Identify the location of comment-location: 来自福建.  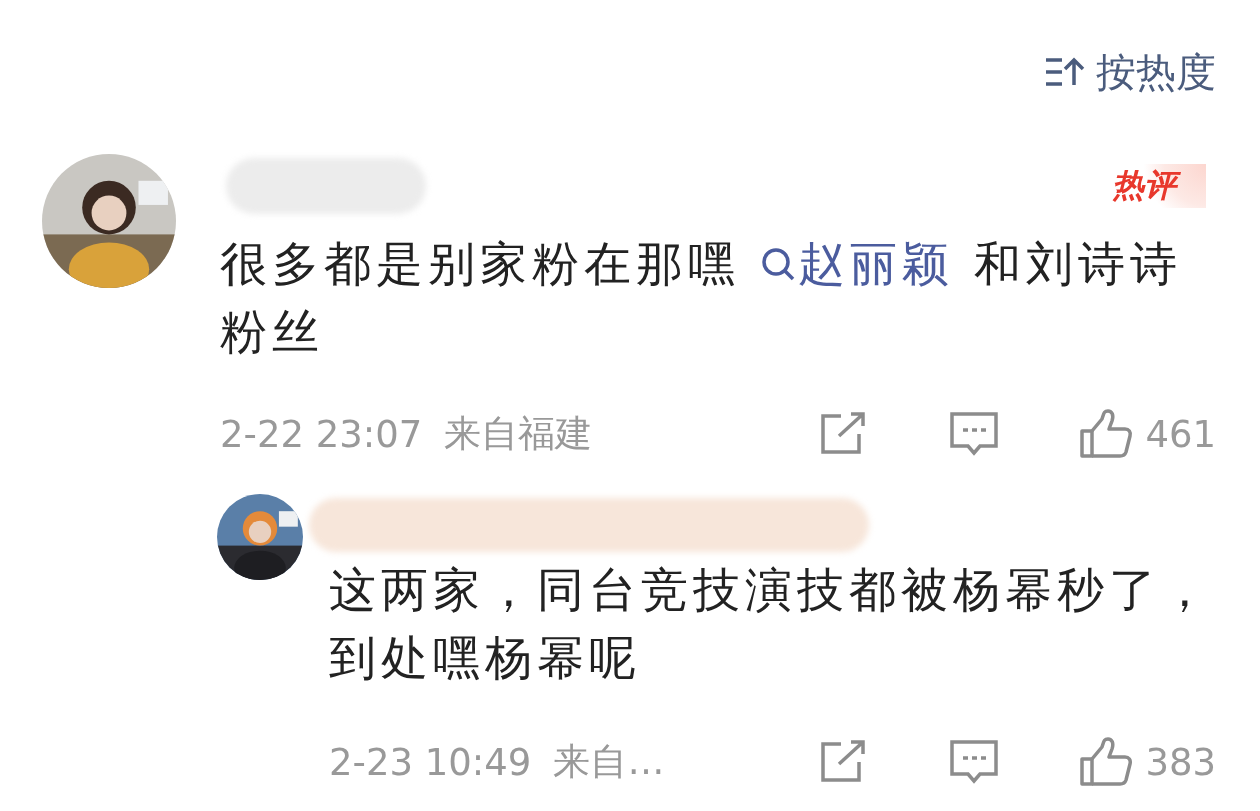
(518, 434).